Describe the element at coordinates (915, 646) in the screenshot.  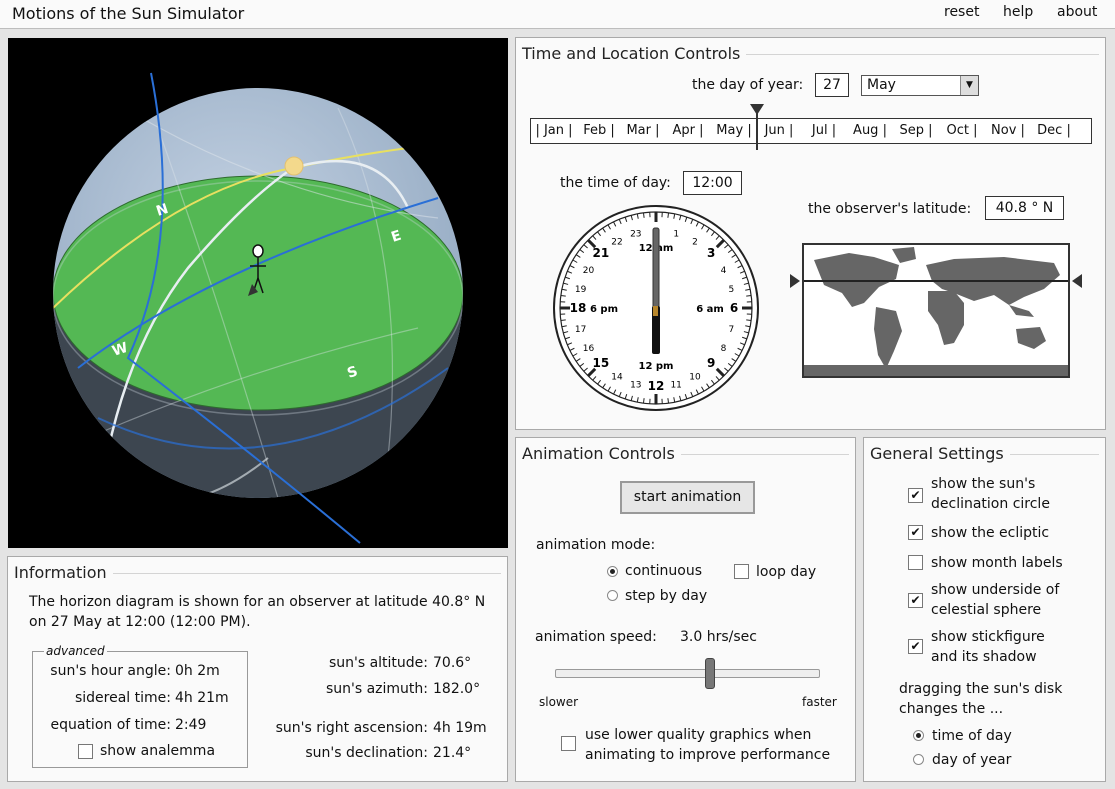
I see `stickfigure-checkbox: ✔` at that location.